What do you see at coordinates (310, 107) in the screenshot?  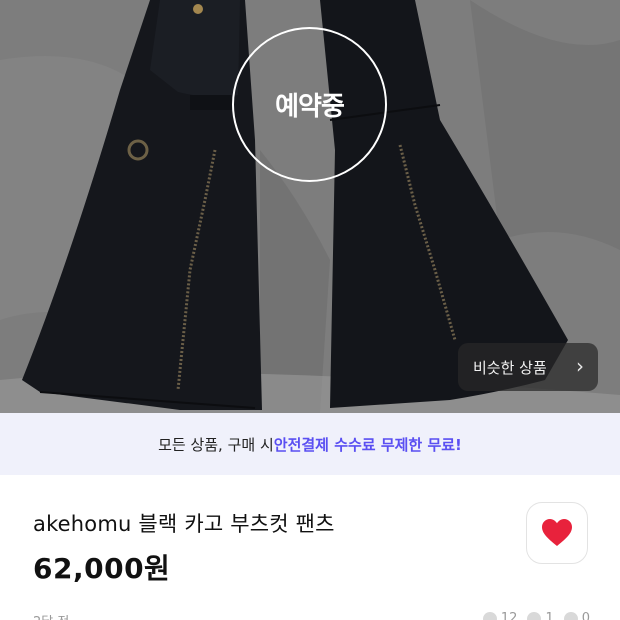 I see `status-badge-label: 예약중` at bounding box center [310, 107].